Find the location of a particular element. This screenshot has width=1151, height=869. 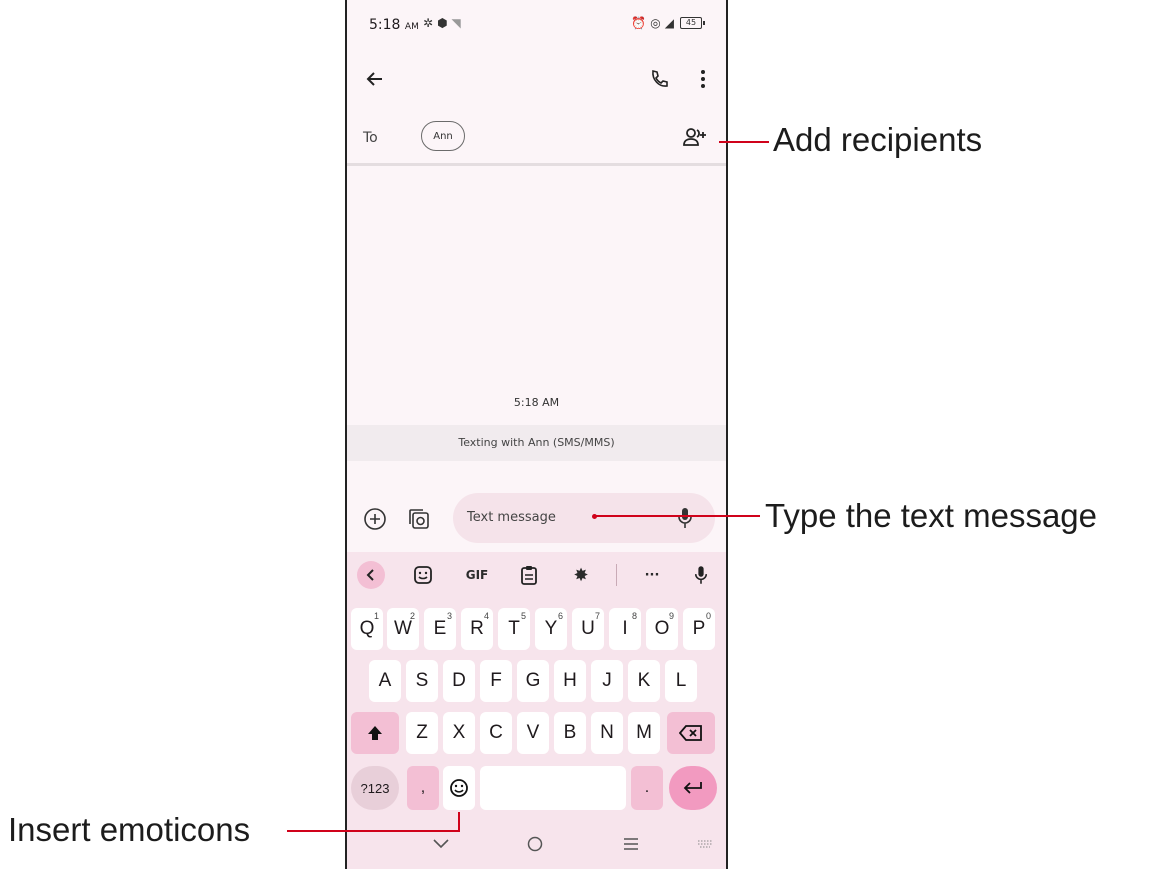

vibrate-icon: ◎ is located at coordinates (657, 23).